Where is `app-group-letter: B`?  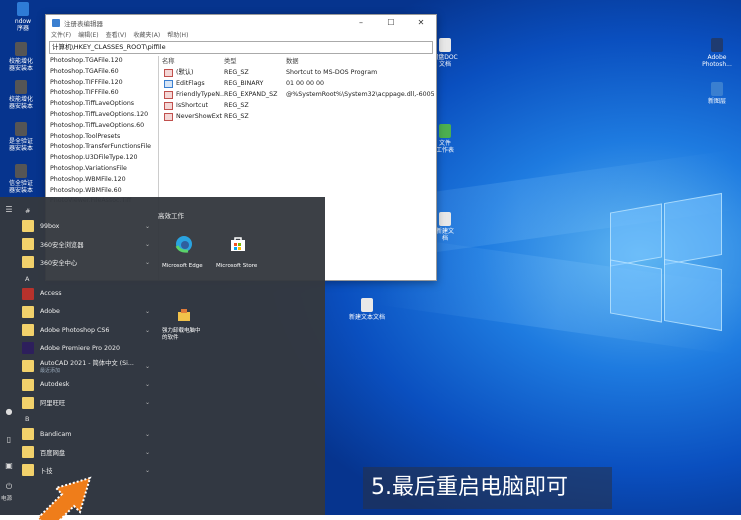
app-group-letter: B is located at coordinates (27, 419).